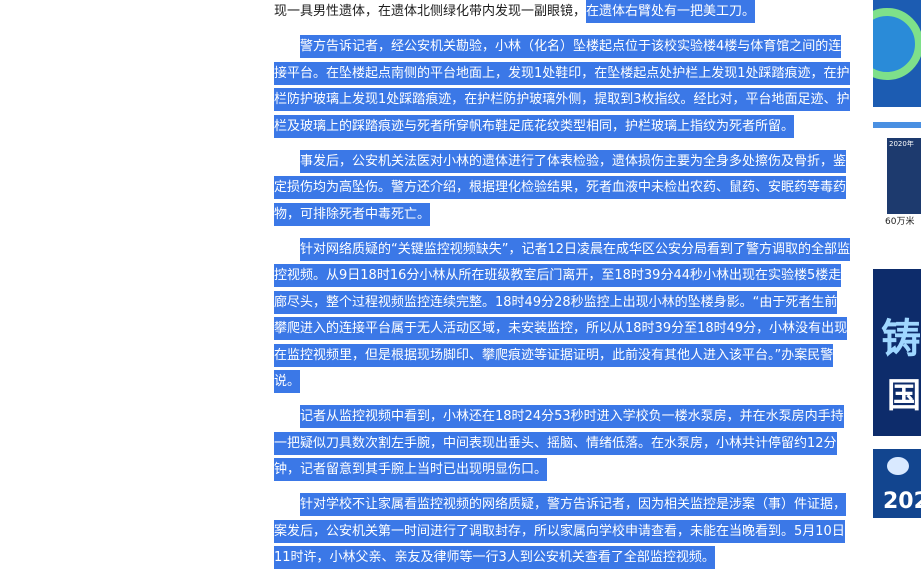  What do you see at coordinates (897, 44) in the screenshot?
I see `banner-emblem-icon` at bounding box center [897, 44].